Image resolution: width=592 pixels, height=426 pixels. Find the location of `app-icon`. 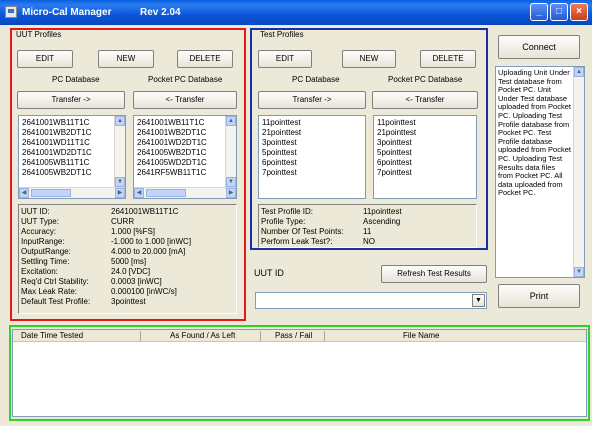

app-icon is located at coordinates (11, 12).